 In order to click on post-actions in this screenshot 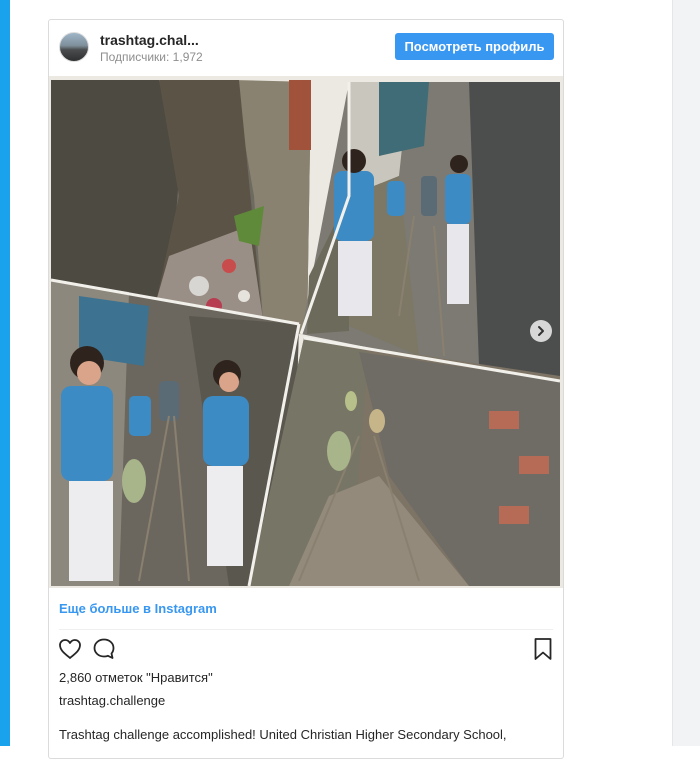, I will do `click(306, 651)`.